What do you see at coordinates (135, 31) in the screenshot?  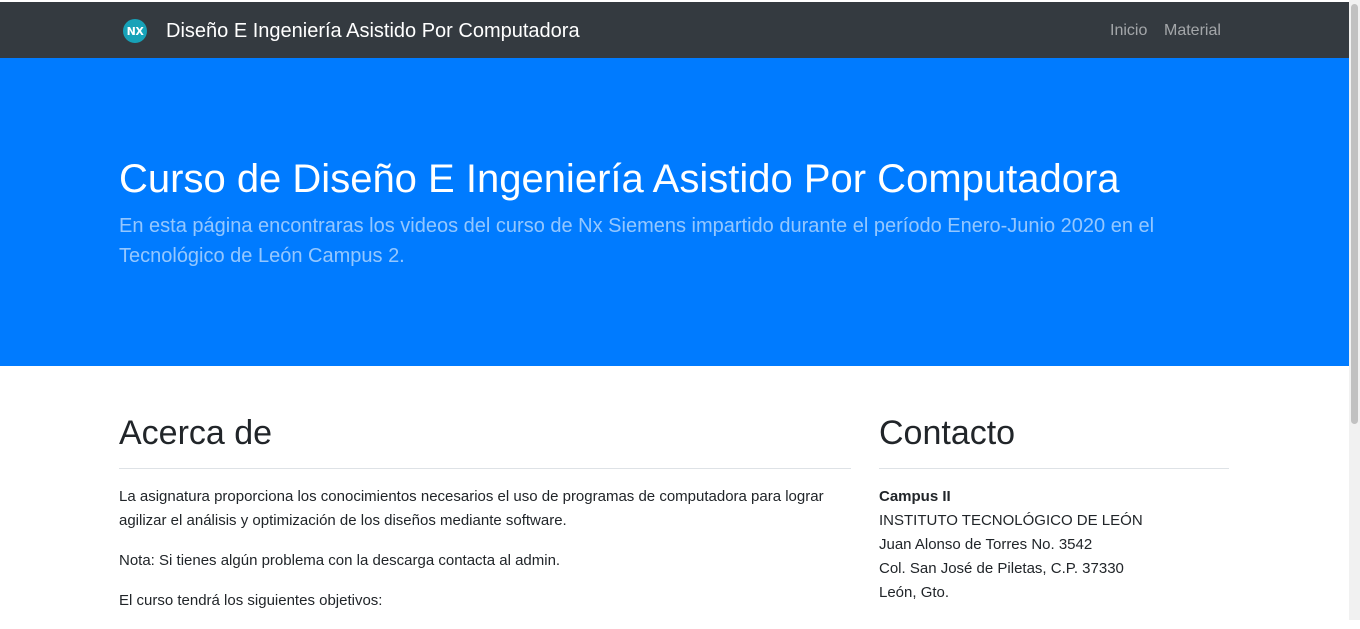 I see `nx-logo-icon: NX` at bounding box center [135, 31].